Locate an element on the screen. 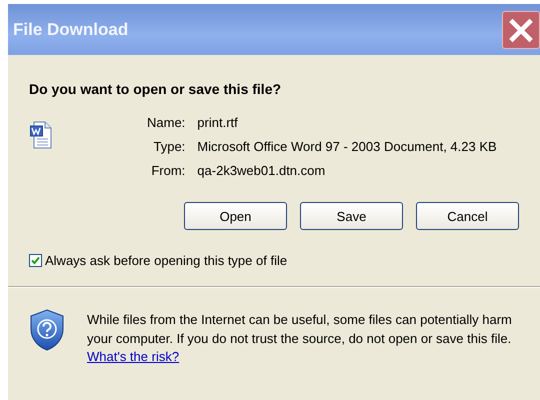 The image size is (540, 400). field-value: Microsoft Office Word 97 - 2003 Document, 4.23 KB is located at coordinates (347, 146).